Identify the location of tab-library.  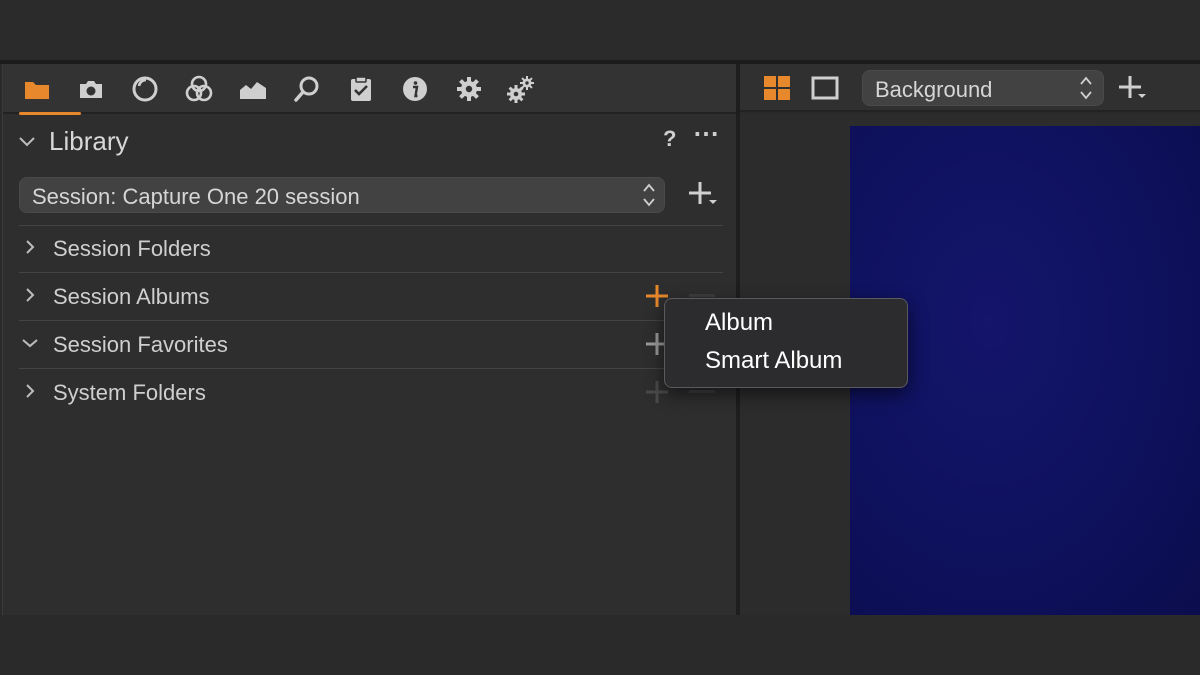
(37, 89).